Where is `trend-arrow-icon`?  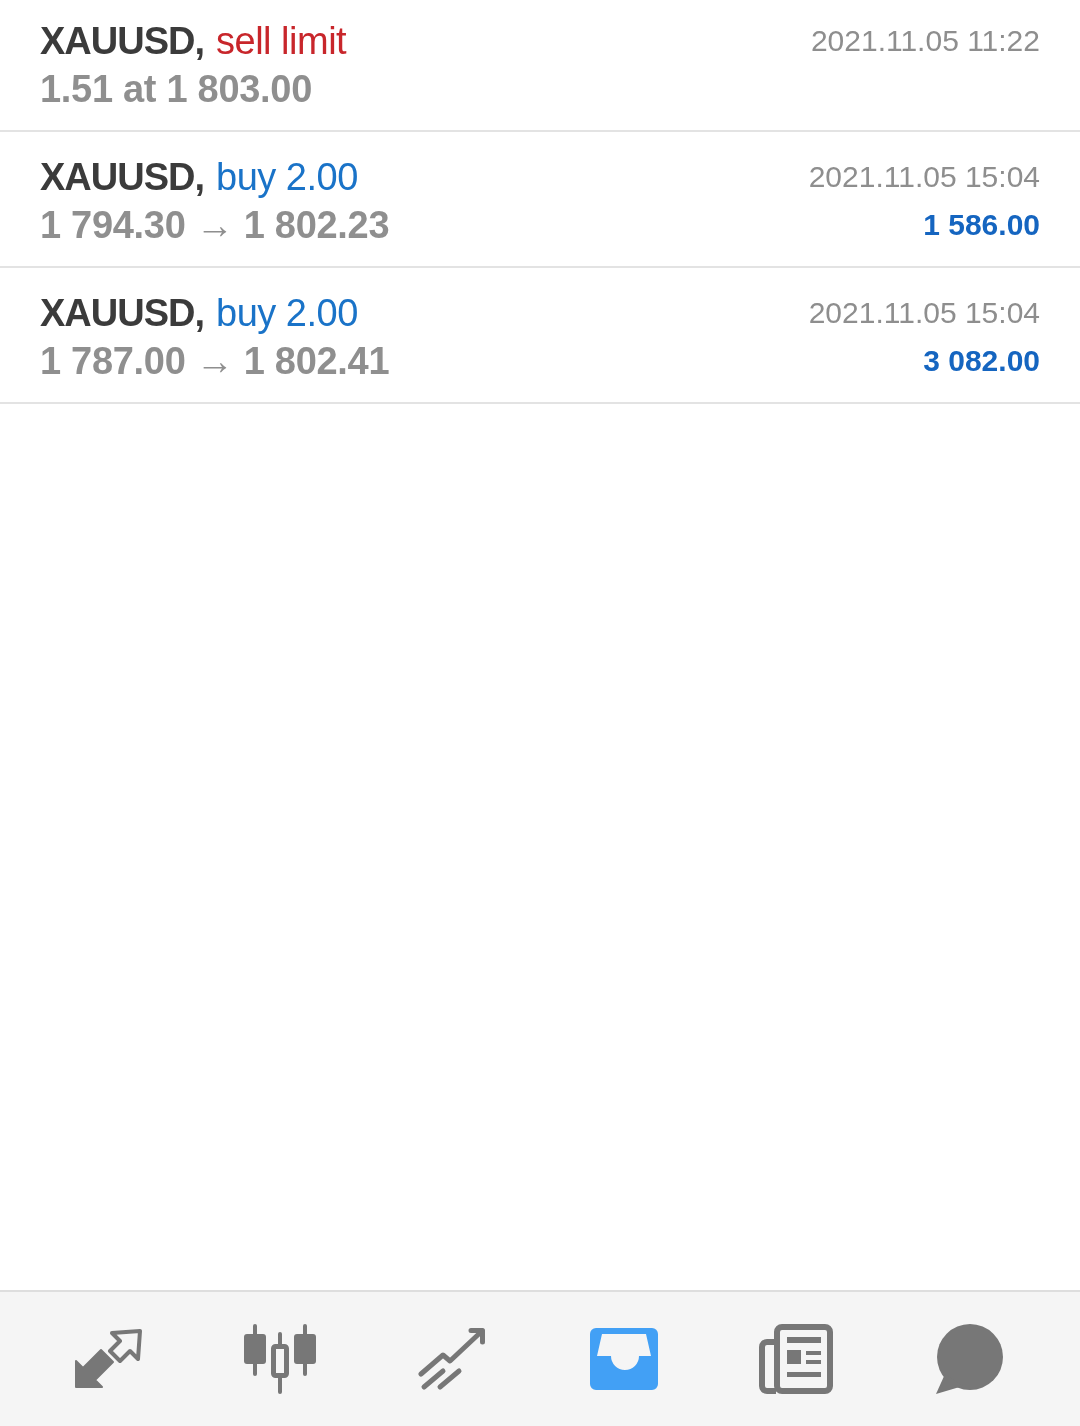 trend-arrow-icon is located at coordinates (452, 1359).